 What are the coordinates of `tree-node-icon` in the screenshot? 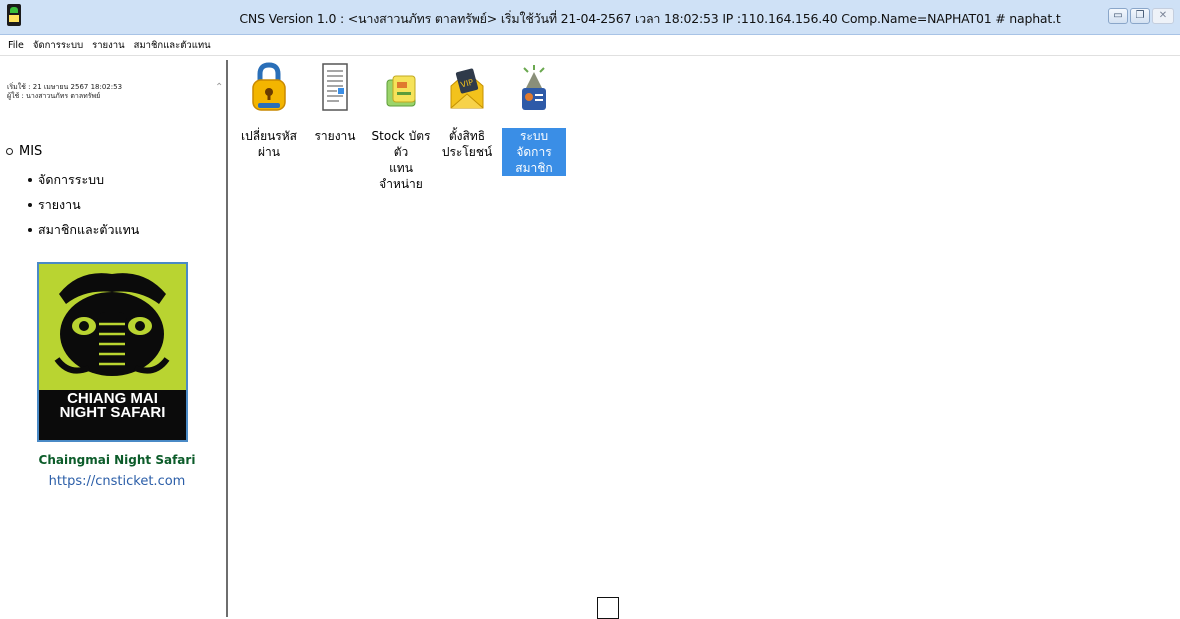 It's located at (9, 151).